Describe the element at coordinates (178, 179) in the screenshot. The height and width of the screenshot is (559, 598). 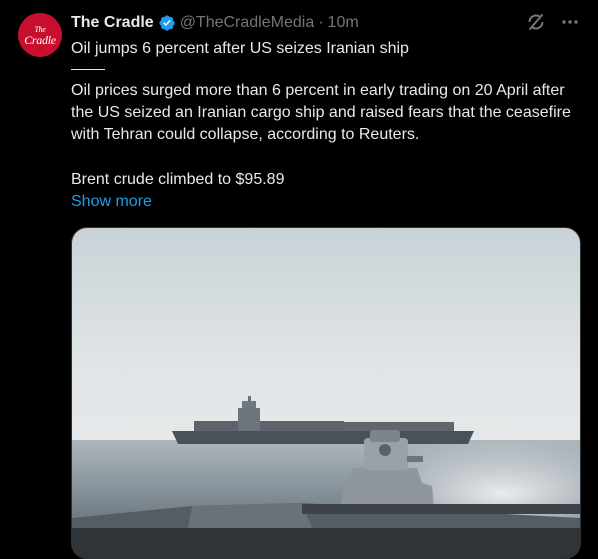
I see `tweet-brent-line: Brent crude climbed to $95.89` at that location.